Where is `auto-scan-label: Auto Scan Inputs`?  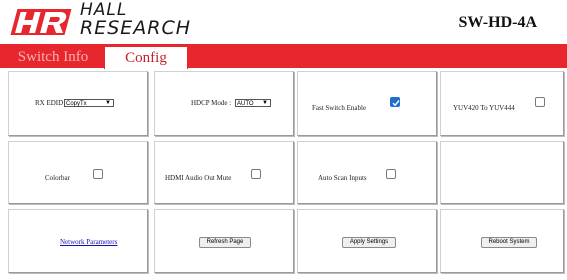 auto-scan-label: Auto Scan Inputs is located at coordinates (342, 178).